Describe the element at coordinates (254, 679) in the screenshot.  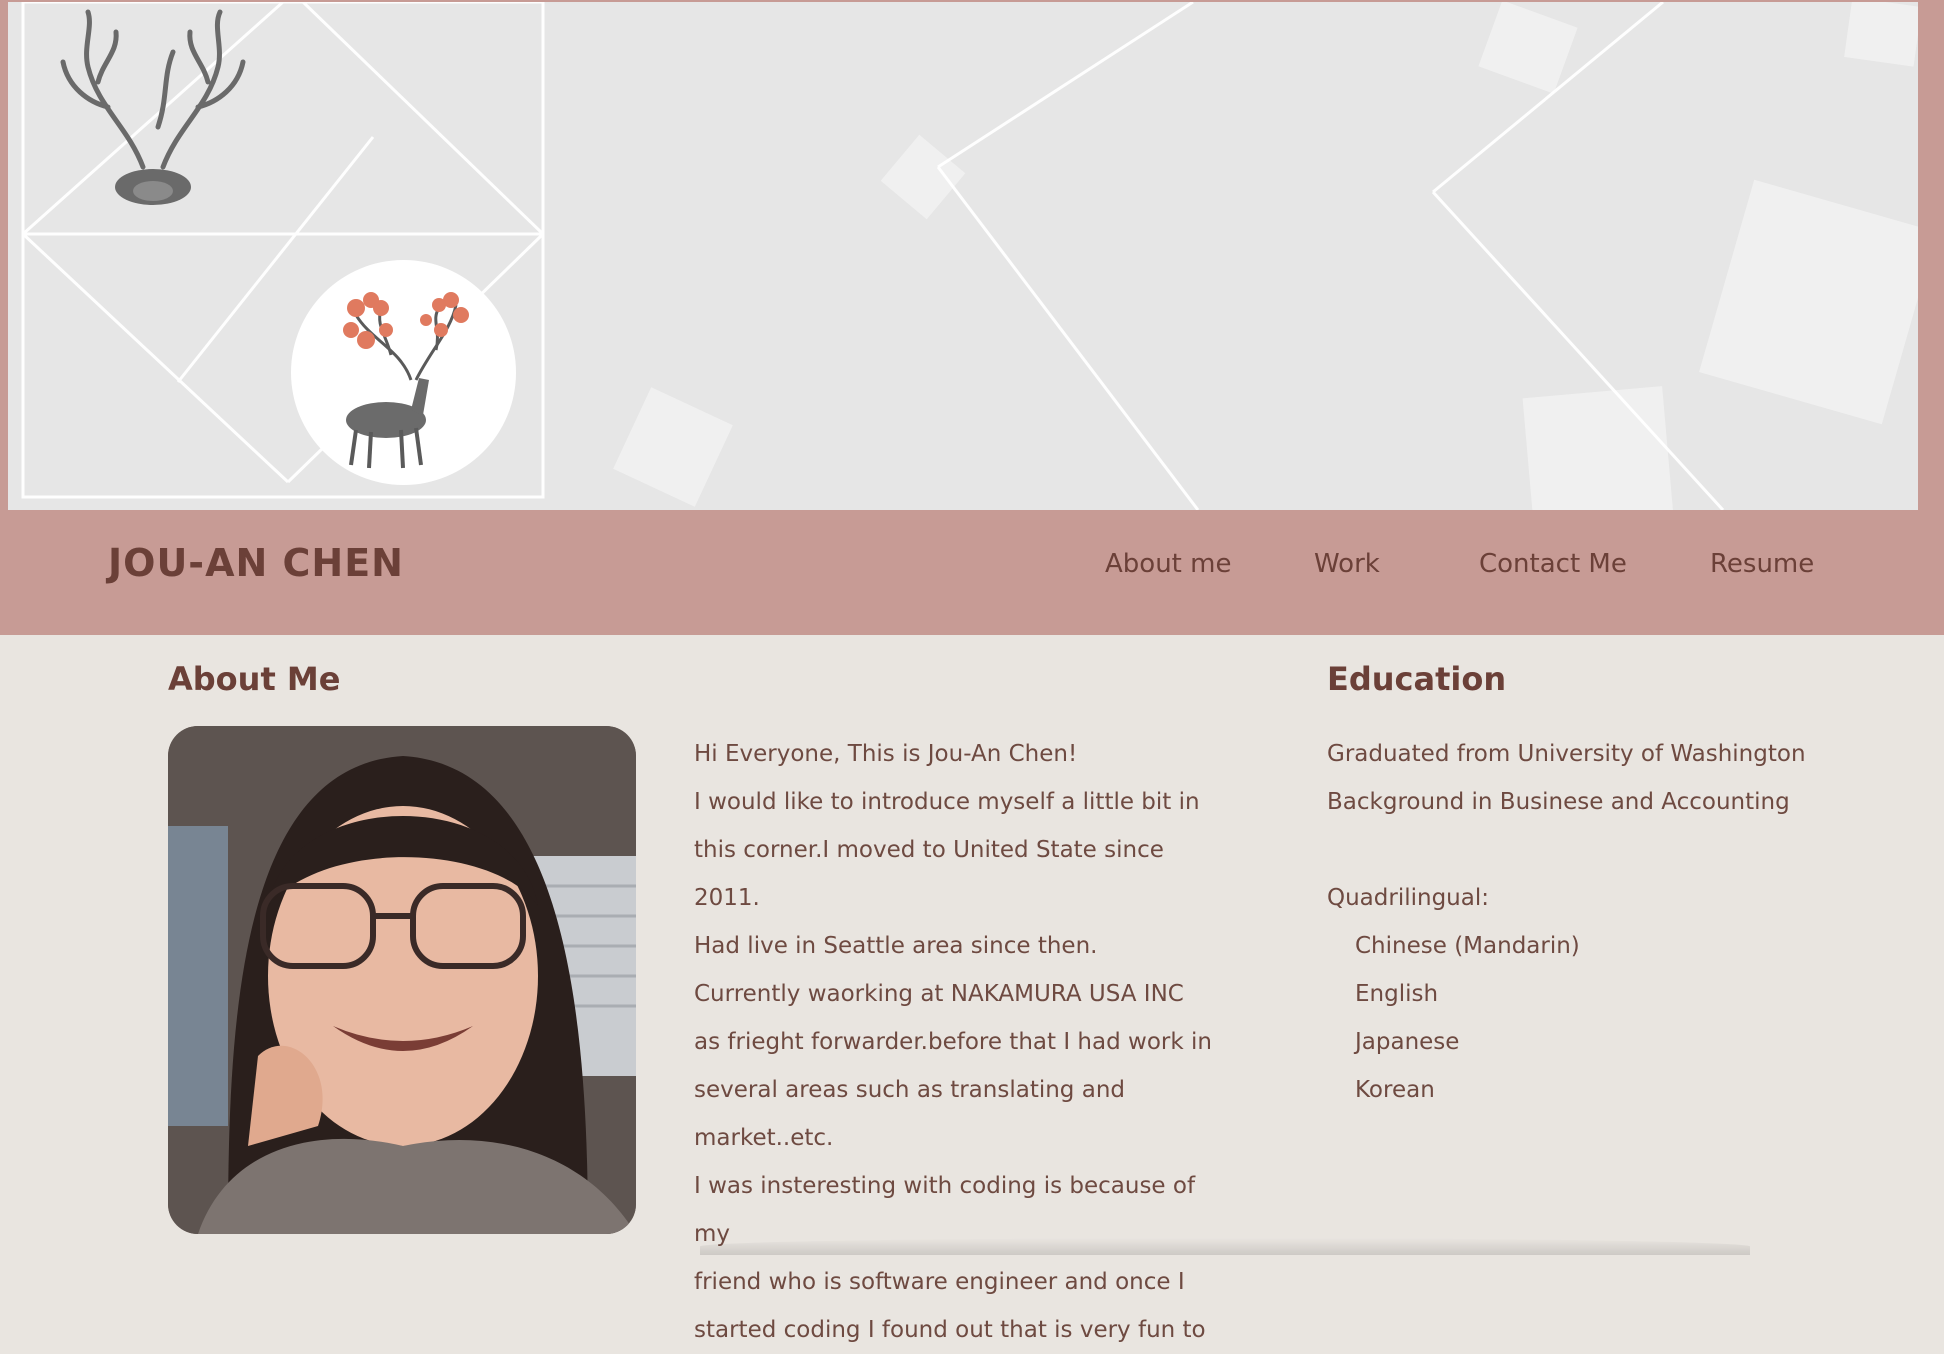
I see `about-heading: About Me` at that location.